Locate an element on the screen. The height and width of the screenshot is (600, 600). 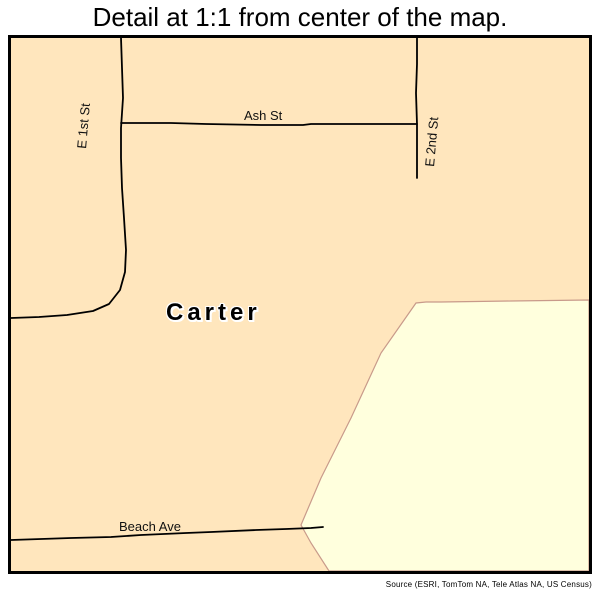
road-e-2nd-st is located at coordinates (416, 108).